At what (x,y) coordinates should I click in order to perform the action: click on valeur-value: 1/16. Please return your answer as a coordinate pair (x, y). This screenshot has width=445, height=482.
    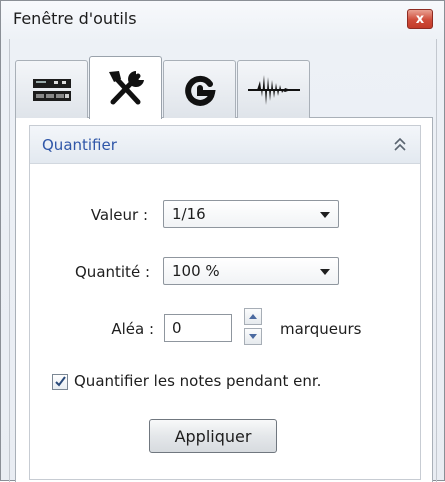
    Looking at the image, I should click on (189, 214).